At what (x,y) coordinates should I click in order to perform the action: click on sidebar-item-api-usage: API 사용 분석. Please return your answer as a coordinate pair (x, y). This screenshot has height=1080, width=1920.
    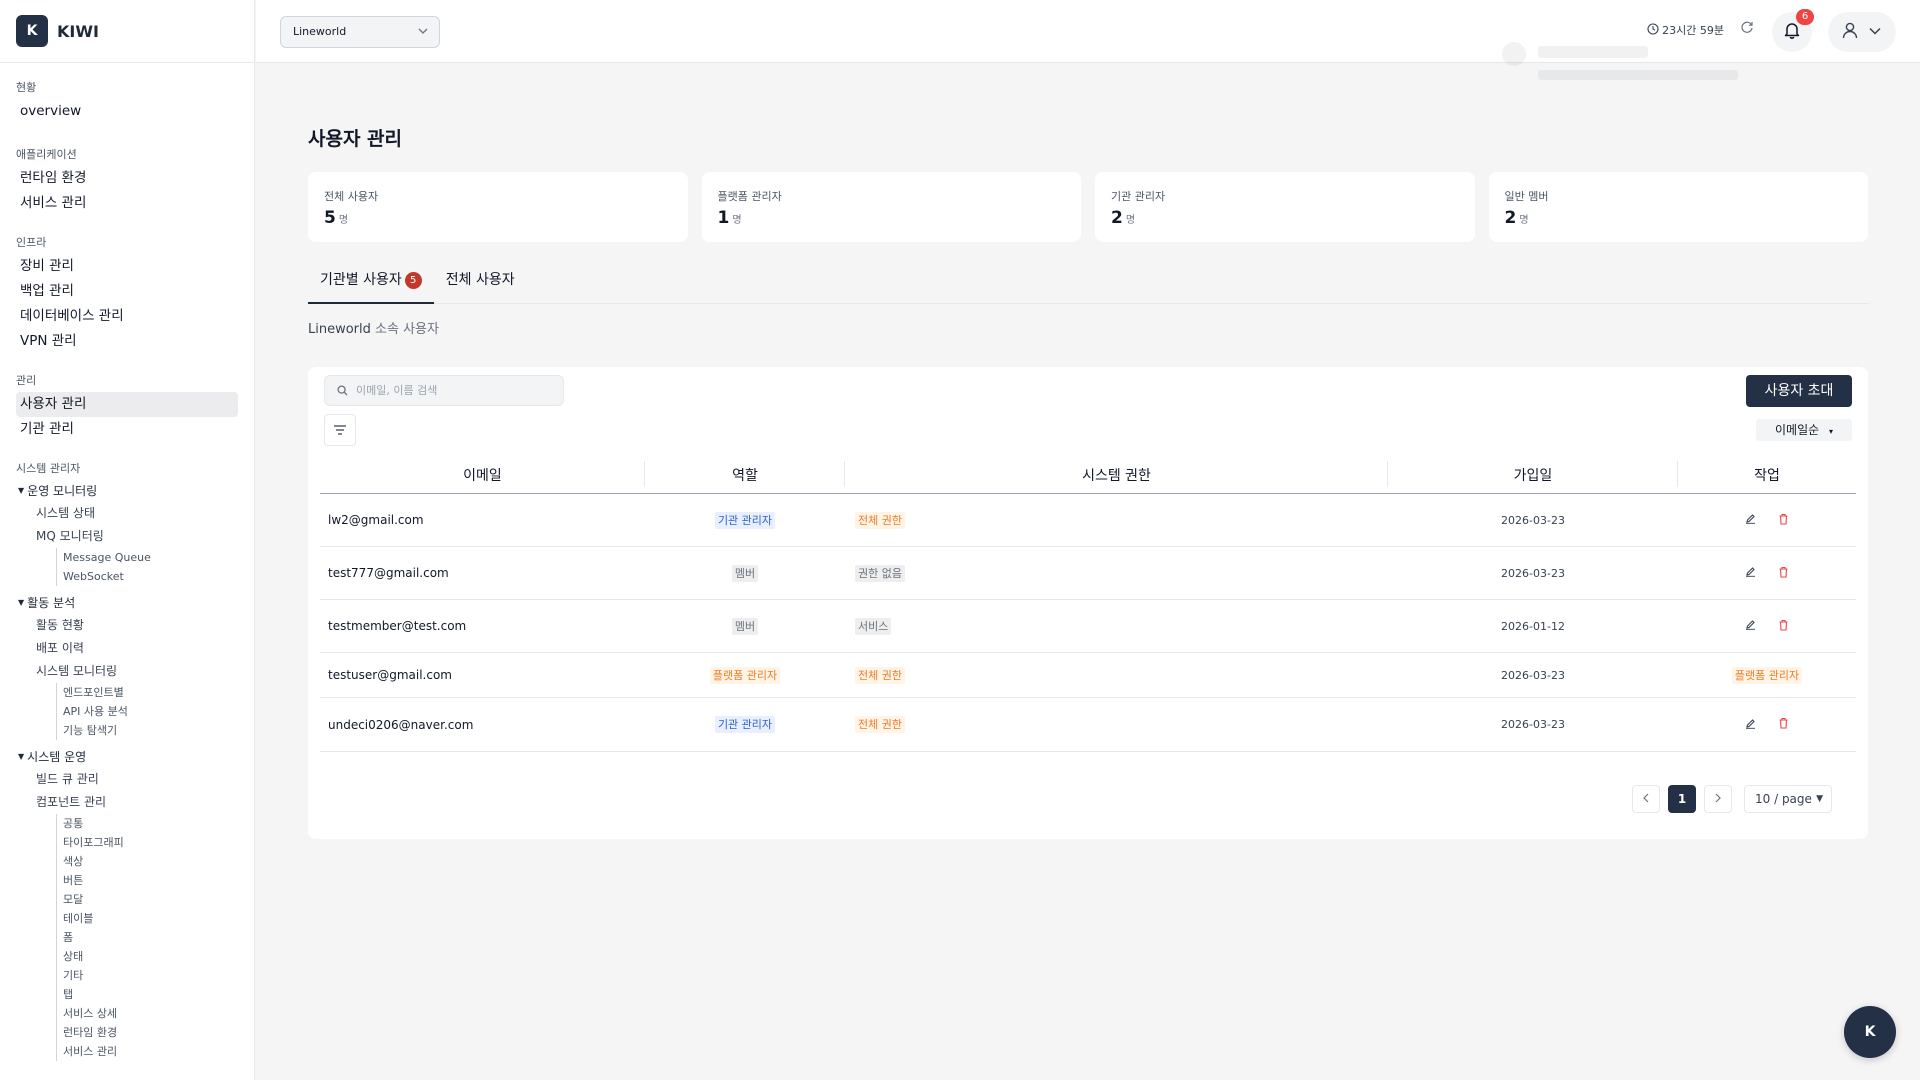
    Looking at the image, I should click on (147, 711).